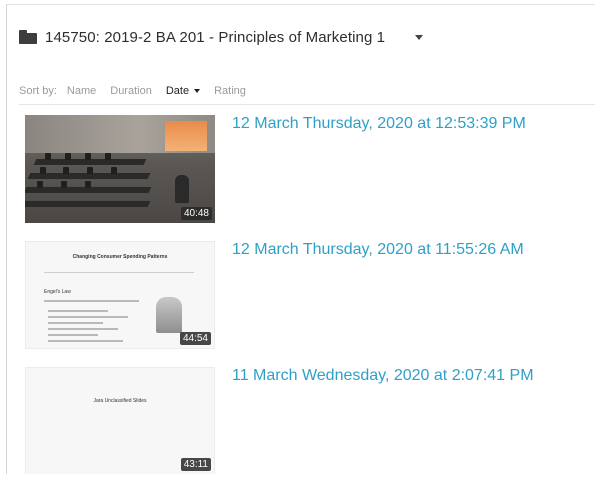 This screenshot has width=601, height=478. I want to click on portrait-image, so click(169, 315).